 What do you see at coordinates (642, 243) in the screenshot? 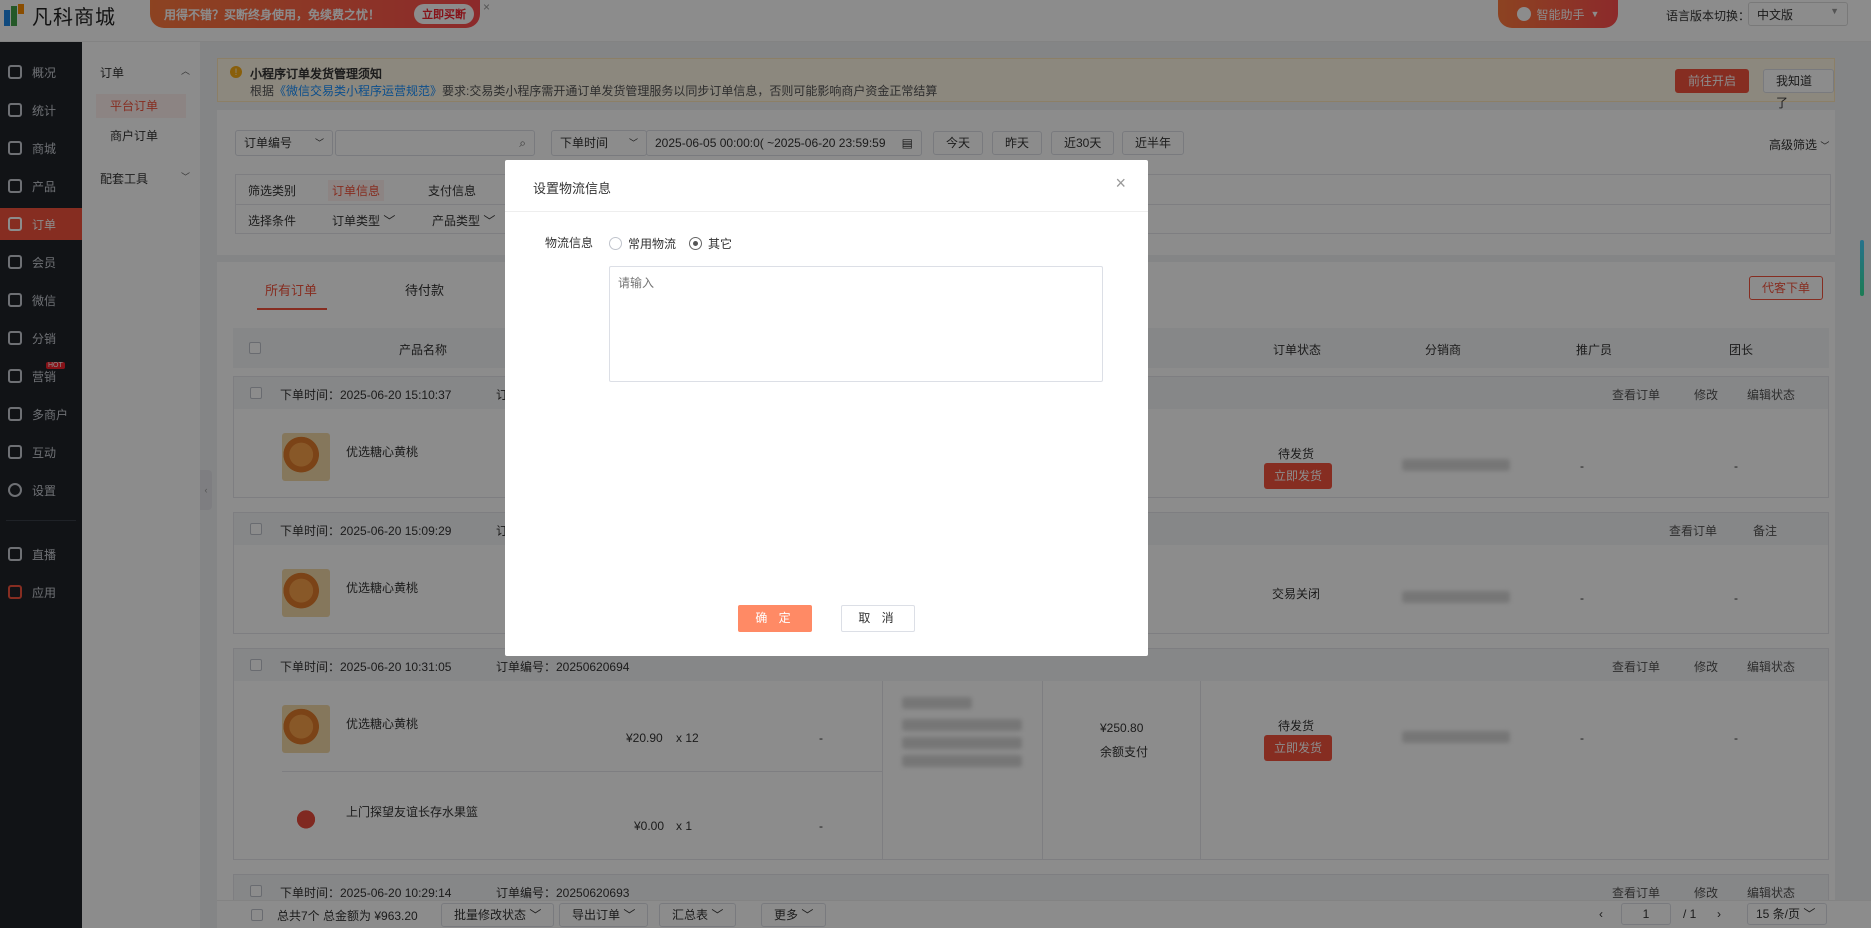
I see `radio-common-logistics: 常用物流` at bounding box center [642, 243].